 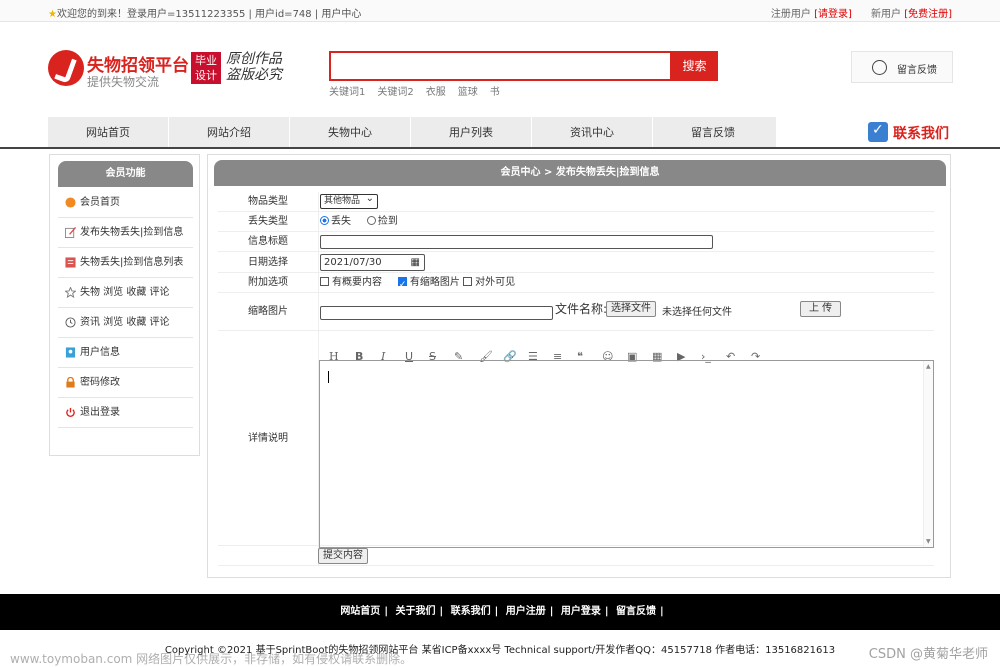 I want to click on footer-link-login: 用户登录, so click(x=581, y=611).